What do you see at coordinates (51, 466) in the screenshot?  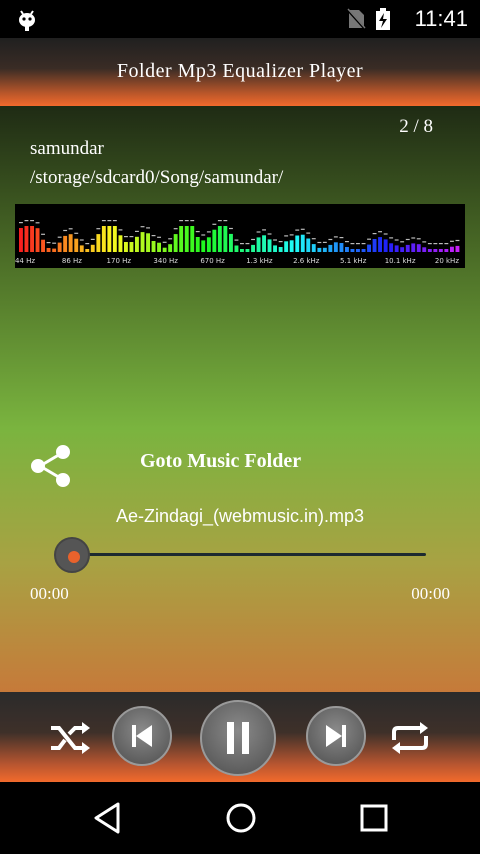 I see `share-button` at bounding box center [51, 466].